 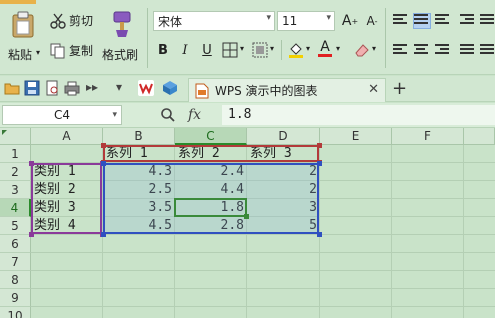 What do you see at coordinates (443, 51) in the screenshot?
I see `align-right-icon` at bounding box center [443, 51].